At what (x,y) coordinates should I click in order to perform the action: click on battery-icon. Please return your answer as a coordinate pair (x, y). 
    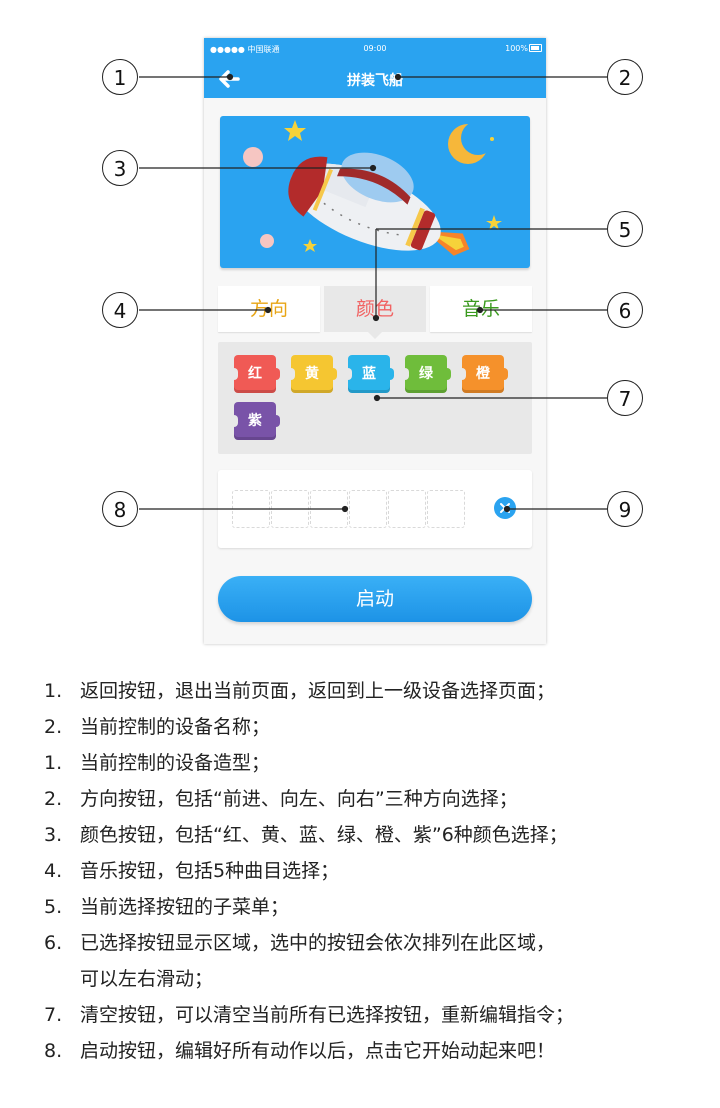
    Looking at the image, I should click on (535, 48).